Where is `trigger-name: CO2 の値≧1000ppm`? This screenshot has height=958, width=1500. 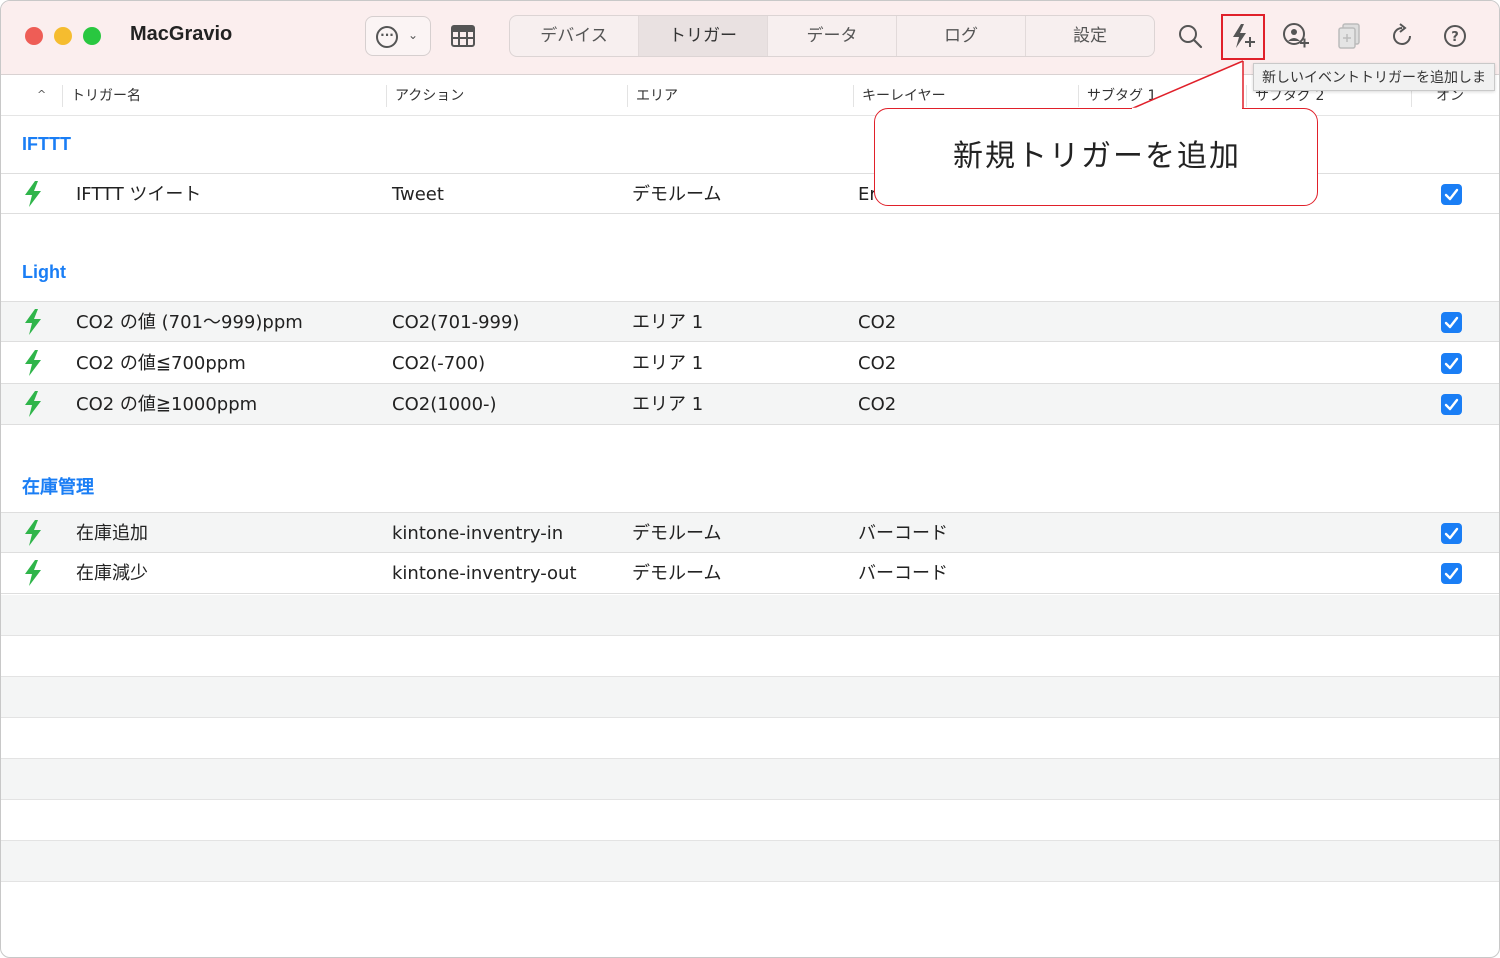
trigger-name: CO2 の値≧1000ppm is located at coordinates (167, 404).